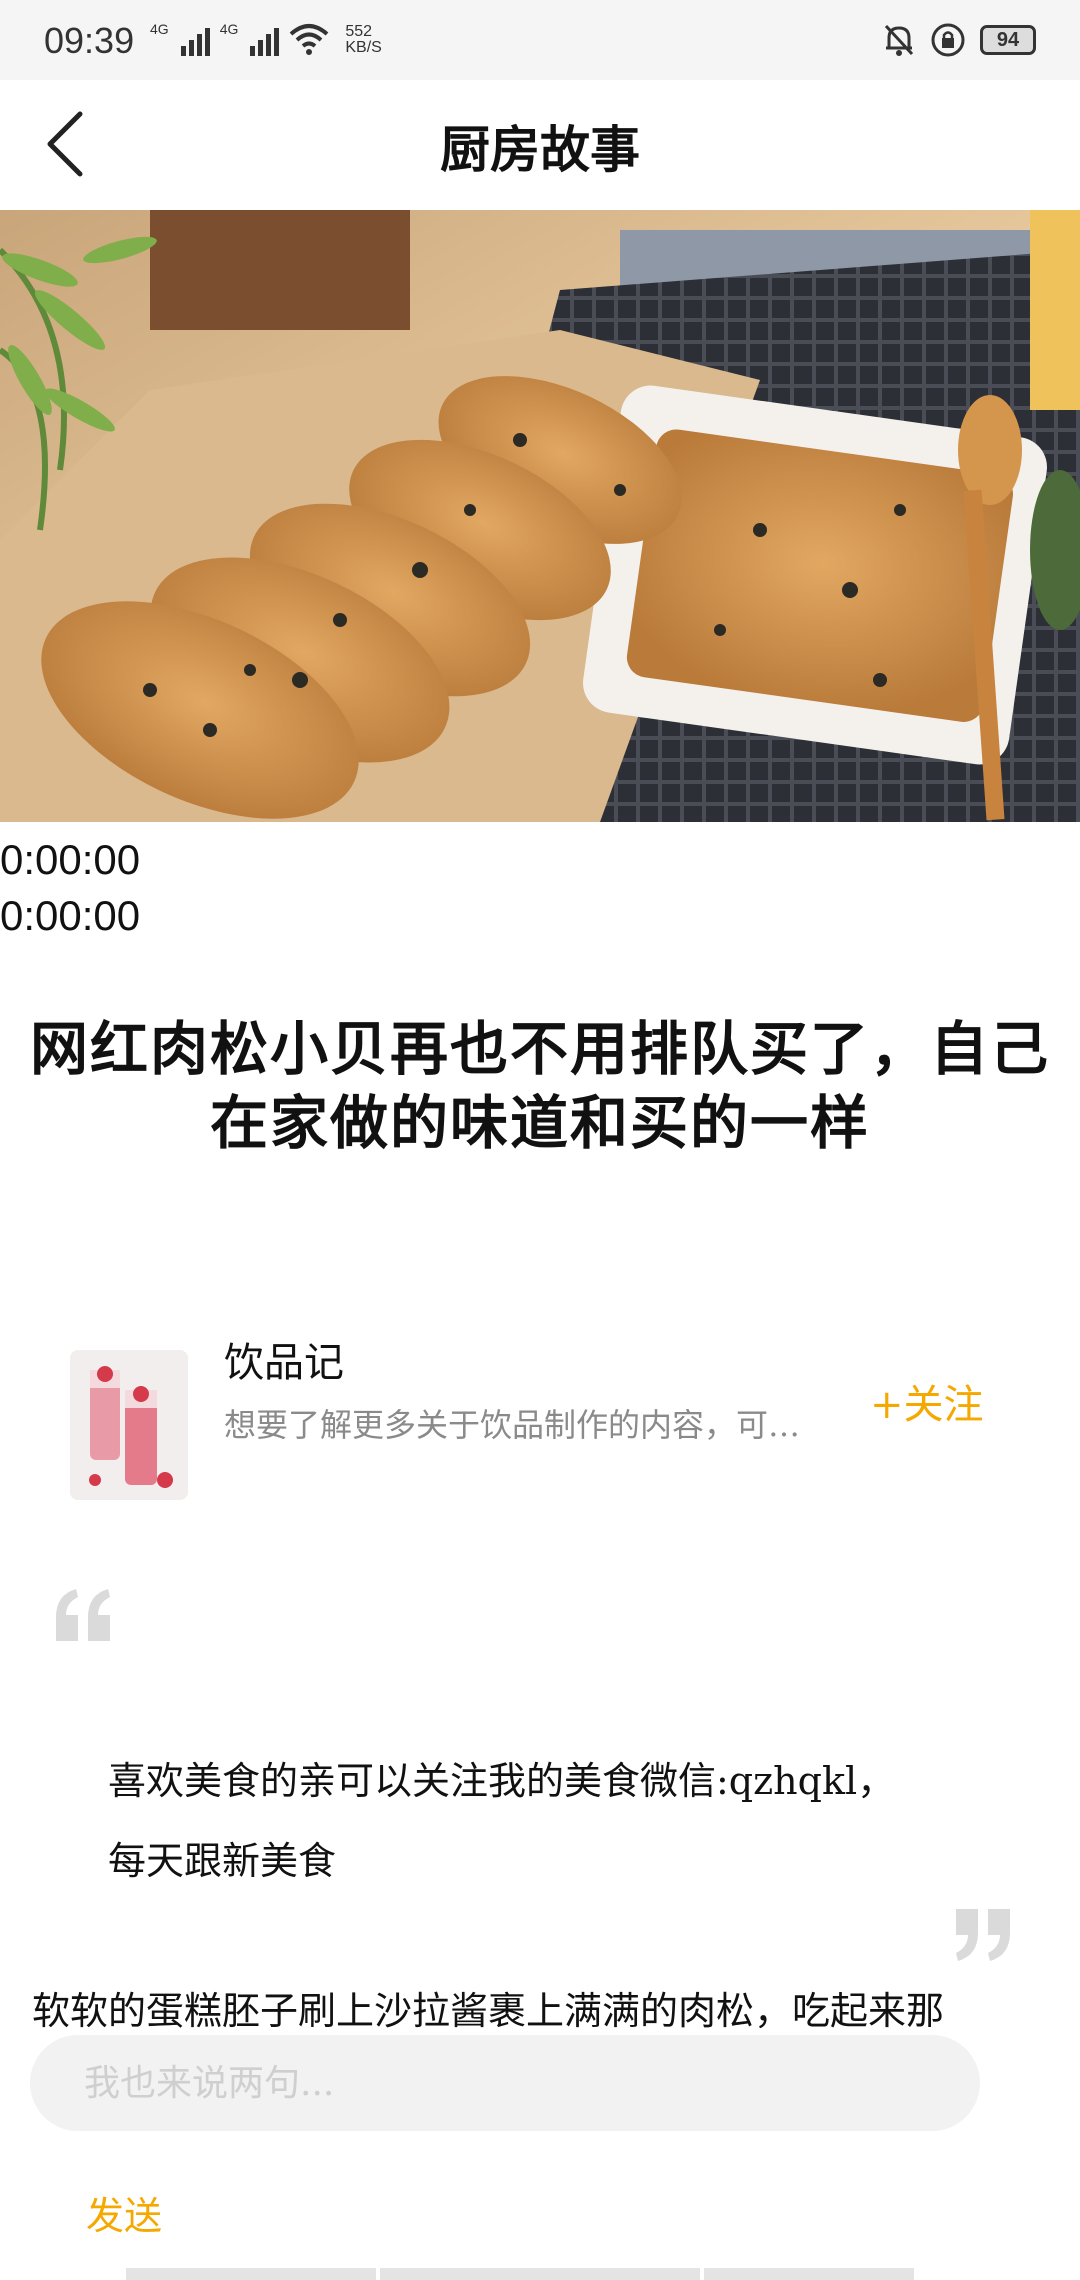 The image size is (1080, 2280). What do you see at coordinates (359, 31) in the screenshot?
I see `network-speed-value: 552` at bounding box center [359, 31].